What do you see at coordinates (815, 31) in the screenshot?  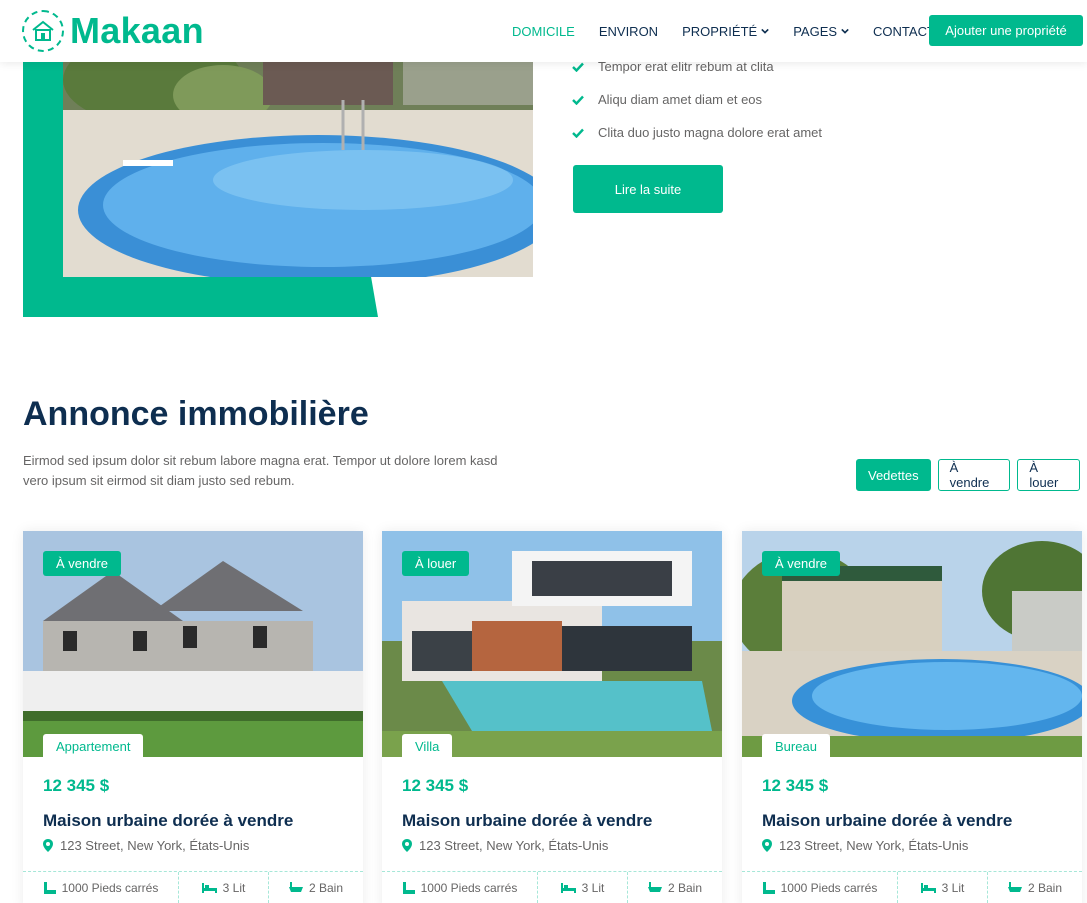 I see `nav-label: PAGES` at bounding box center [815, 31].